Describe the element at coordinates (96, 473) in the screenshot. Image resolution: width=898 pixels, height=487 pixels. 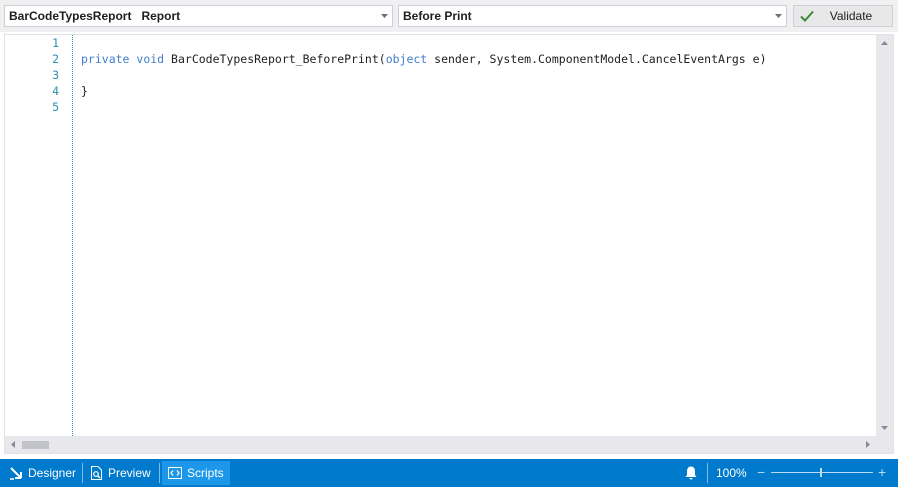
I see `preview-icon` at that location.